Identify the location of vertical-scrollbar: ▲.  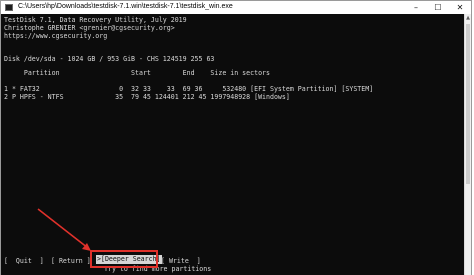
(467, 144).